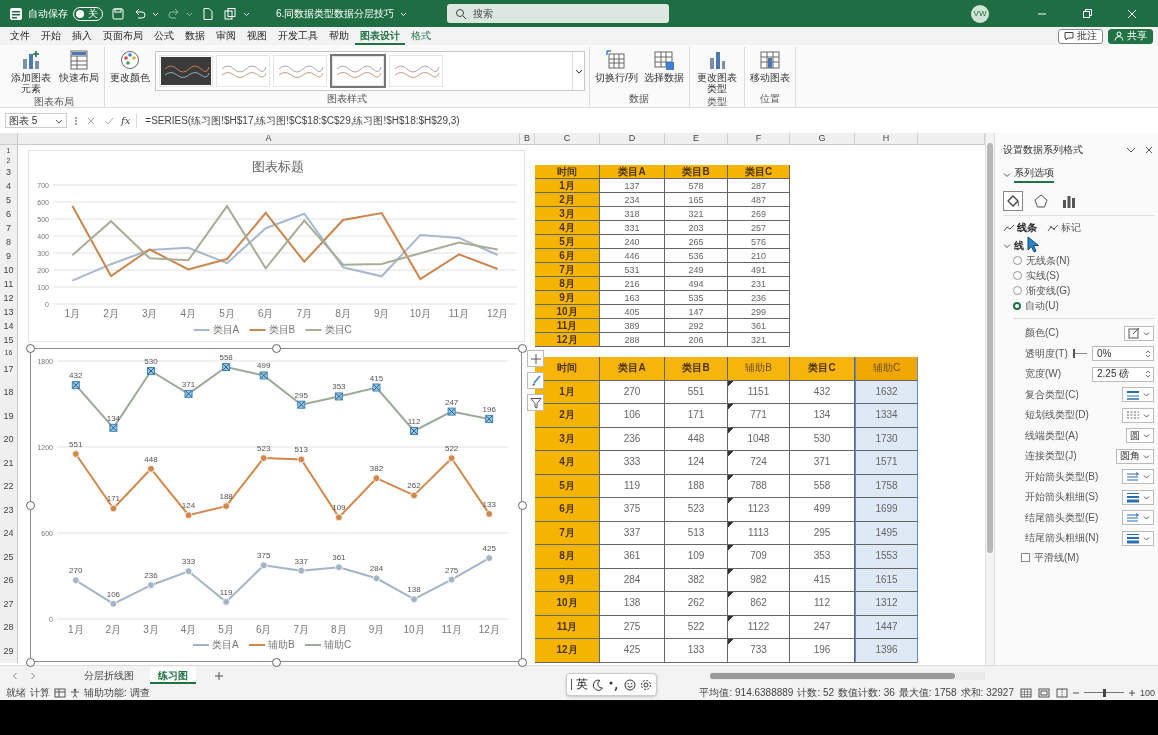  Describe the element at coordinates (567, 139) in the screenshot. I see `column-header: C` at that location.